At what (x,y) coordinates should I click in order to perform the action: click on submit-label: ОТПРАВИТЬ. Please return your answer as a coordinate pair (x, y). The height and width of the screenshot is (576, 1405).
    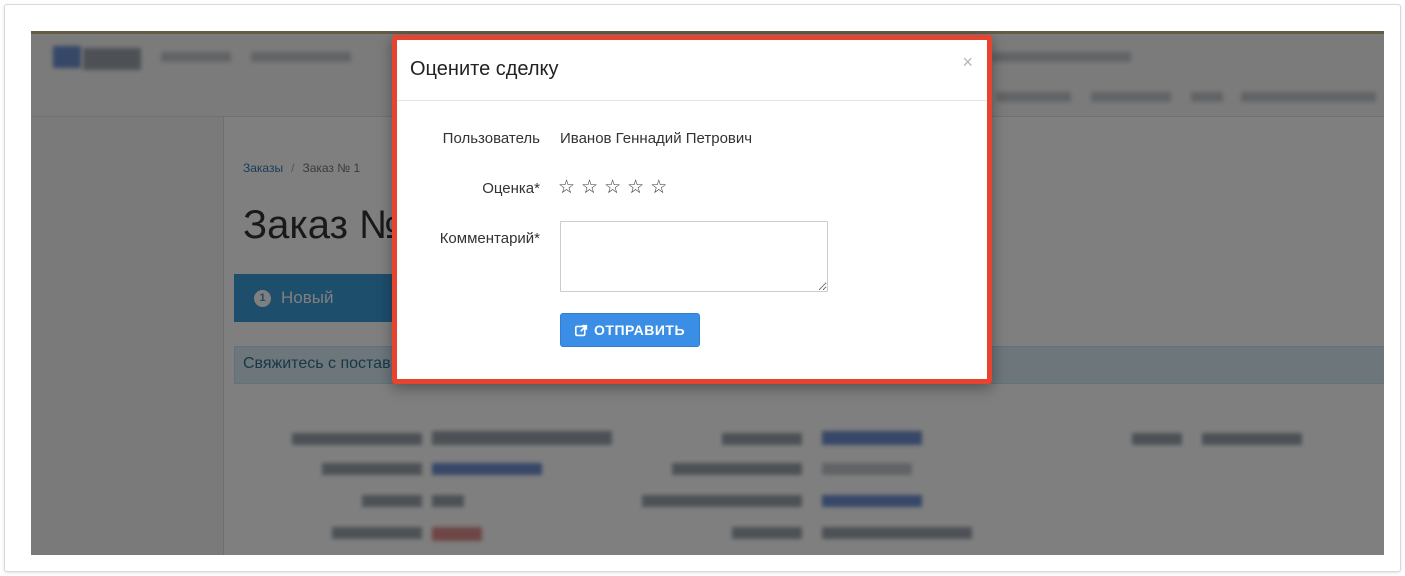
    Looking at the image, I should click on (640, 330).